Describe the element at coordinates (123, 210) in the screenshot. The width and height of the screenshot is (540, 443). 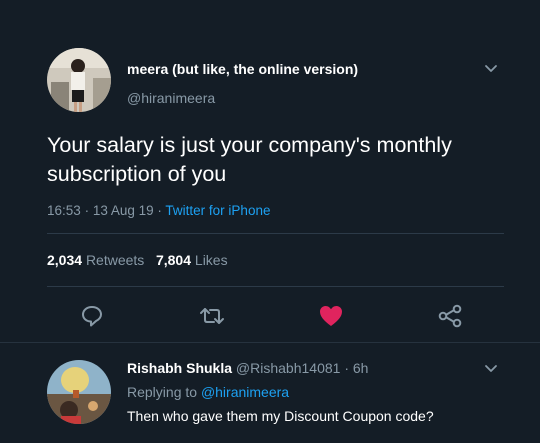
I see `tweet-date: 13 Aug 19` at that location.